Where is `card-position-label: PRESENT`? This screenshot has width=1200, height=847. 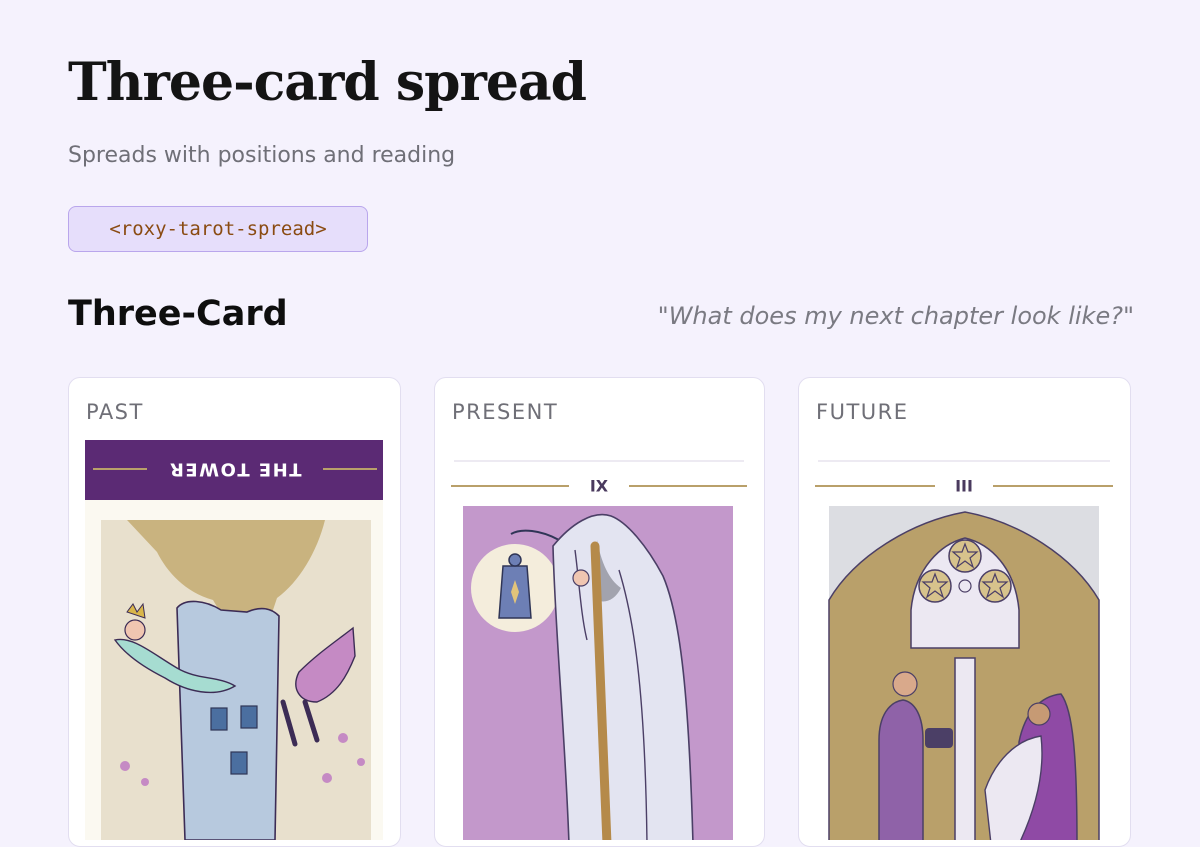
card-position-label: PRESENT is located at coordinates (505, 412).